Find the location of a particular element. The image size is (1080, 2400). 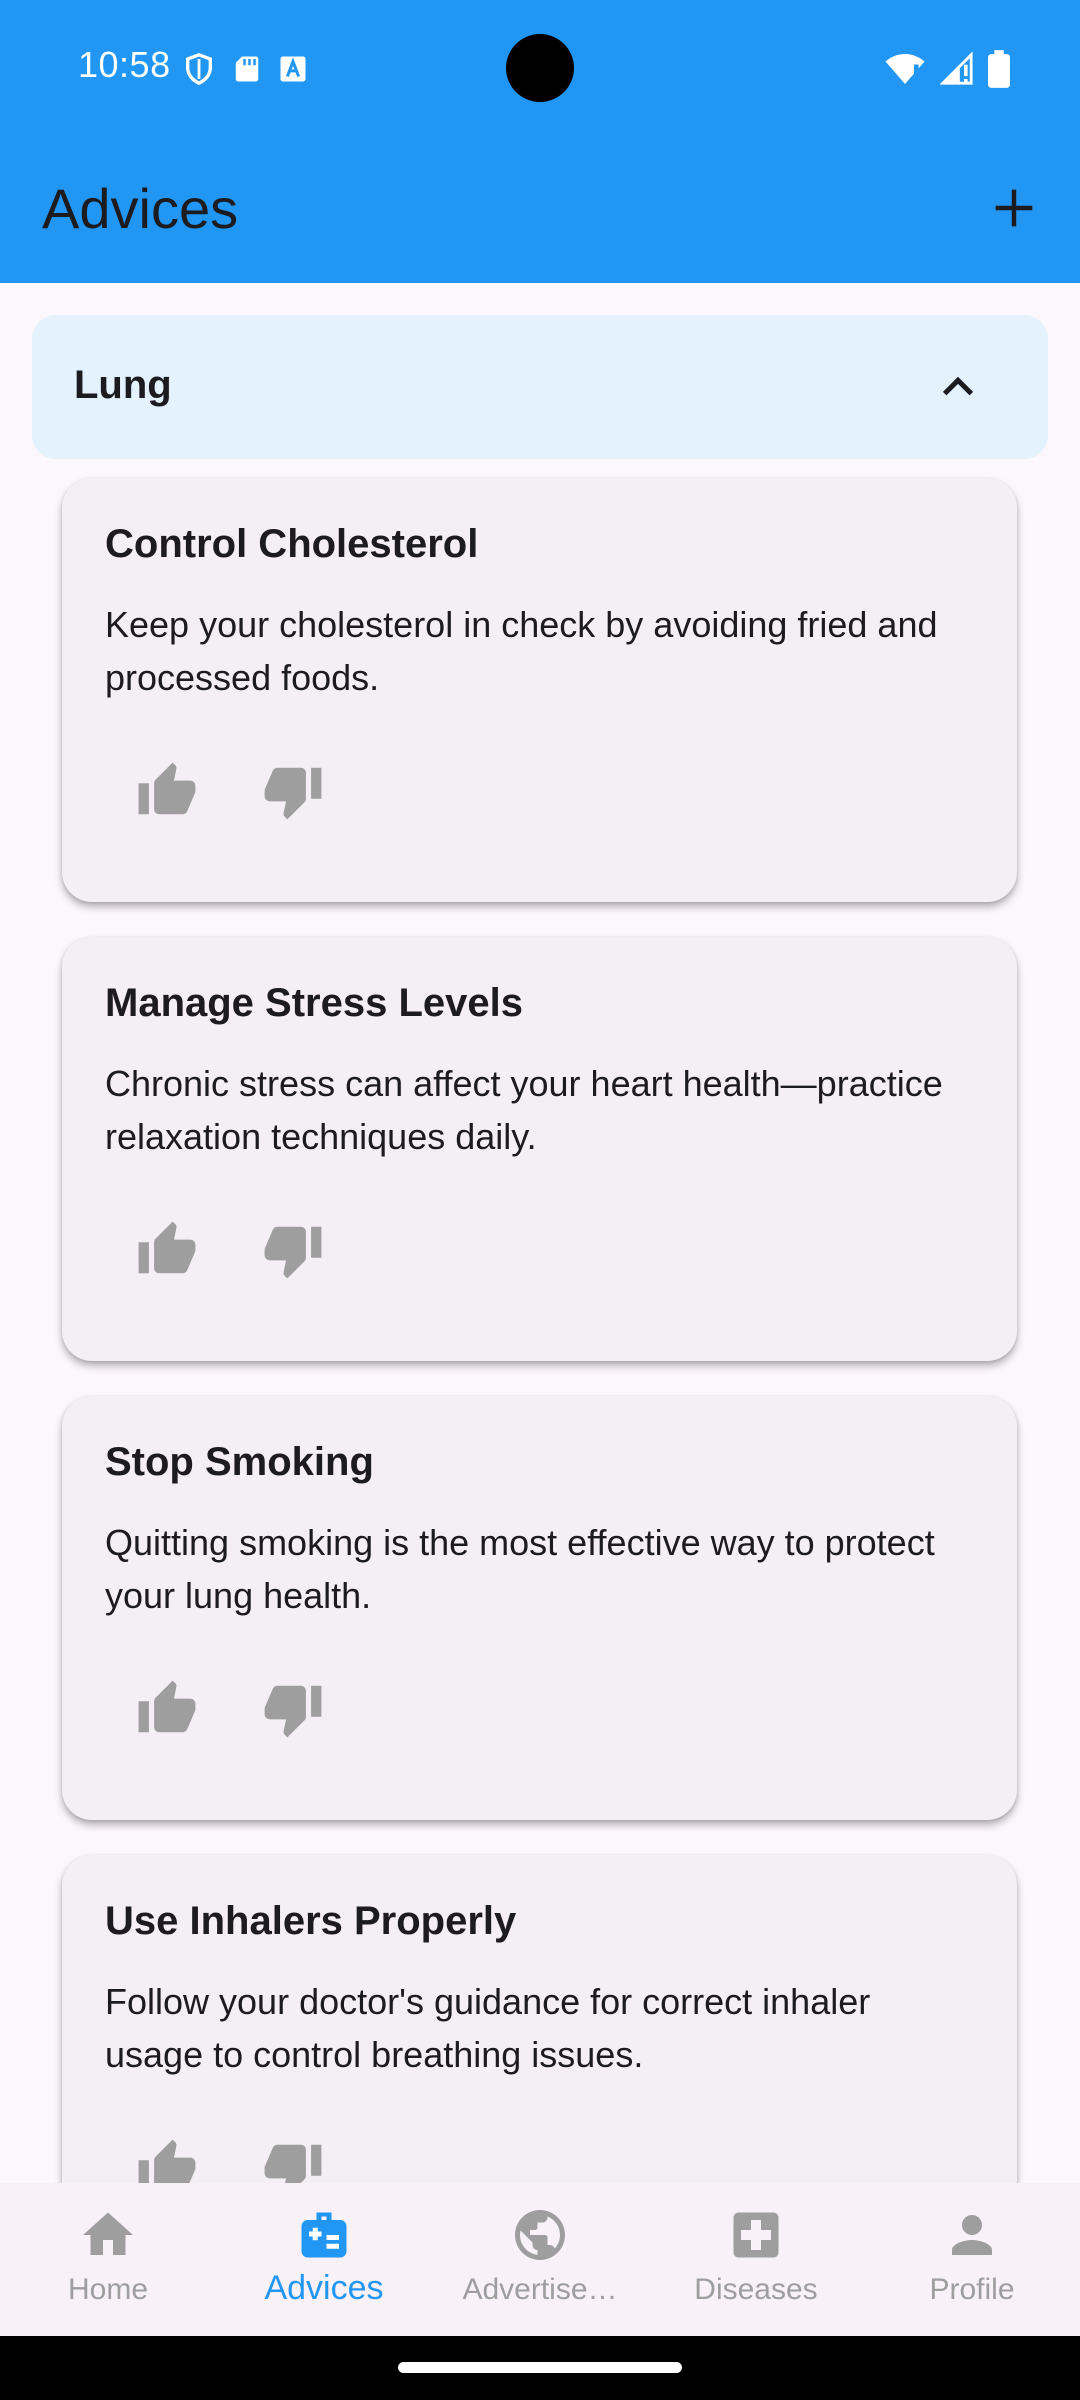

app-bar: Advices is located at coordinates (540, 209).